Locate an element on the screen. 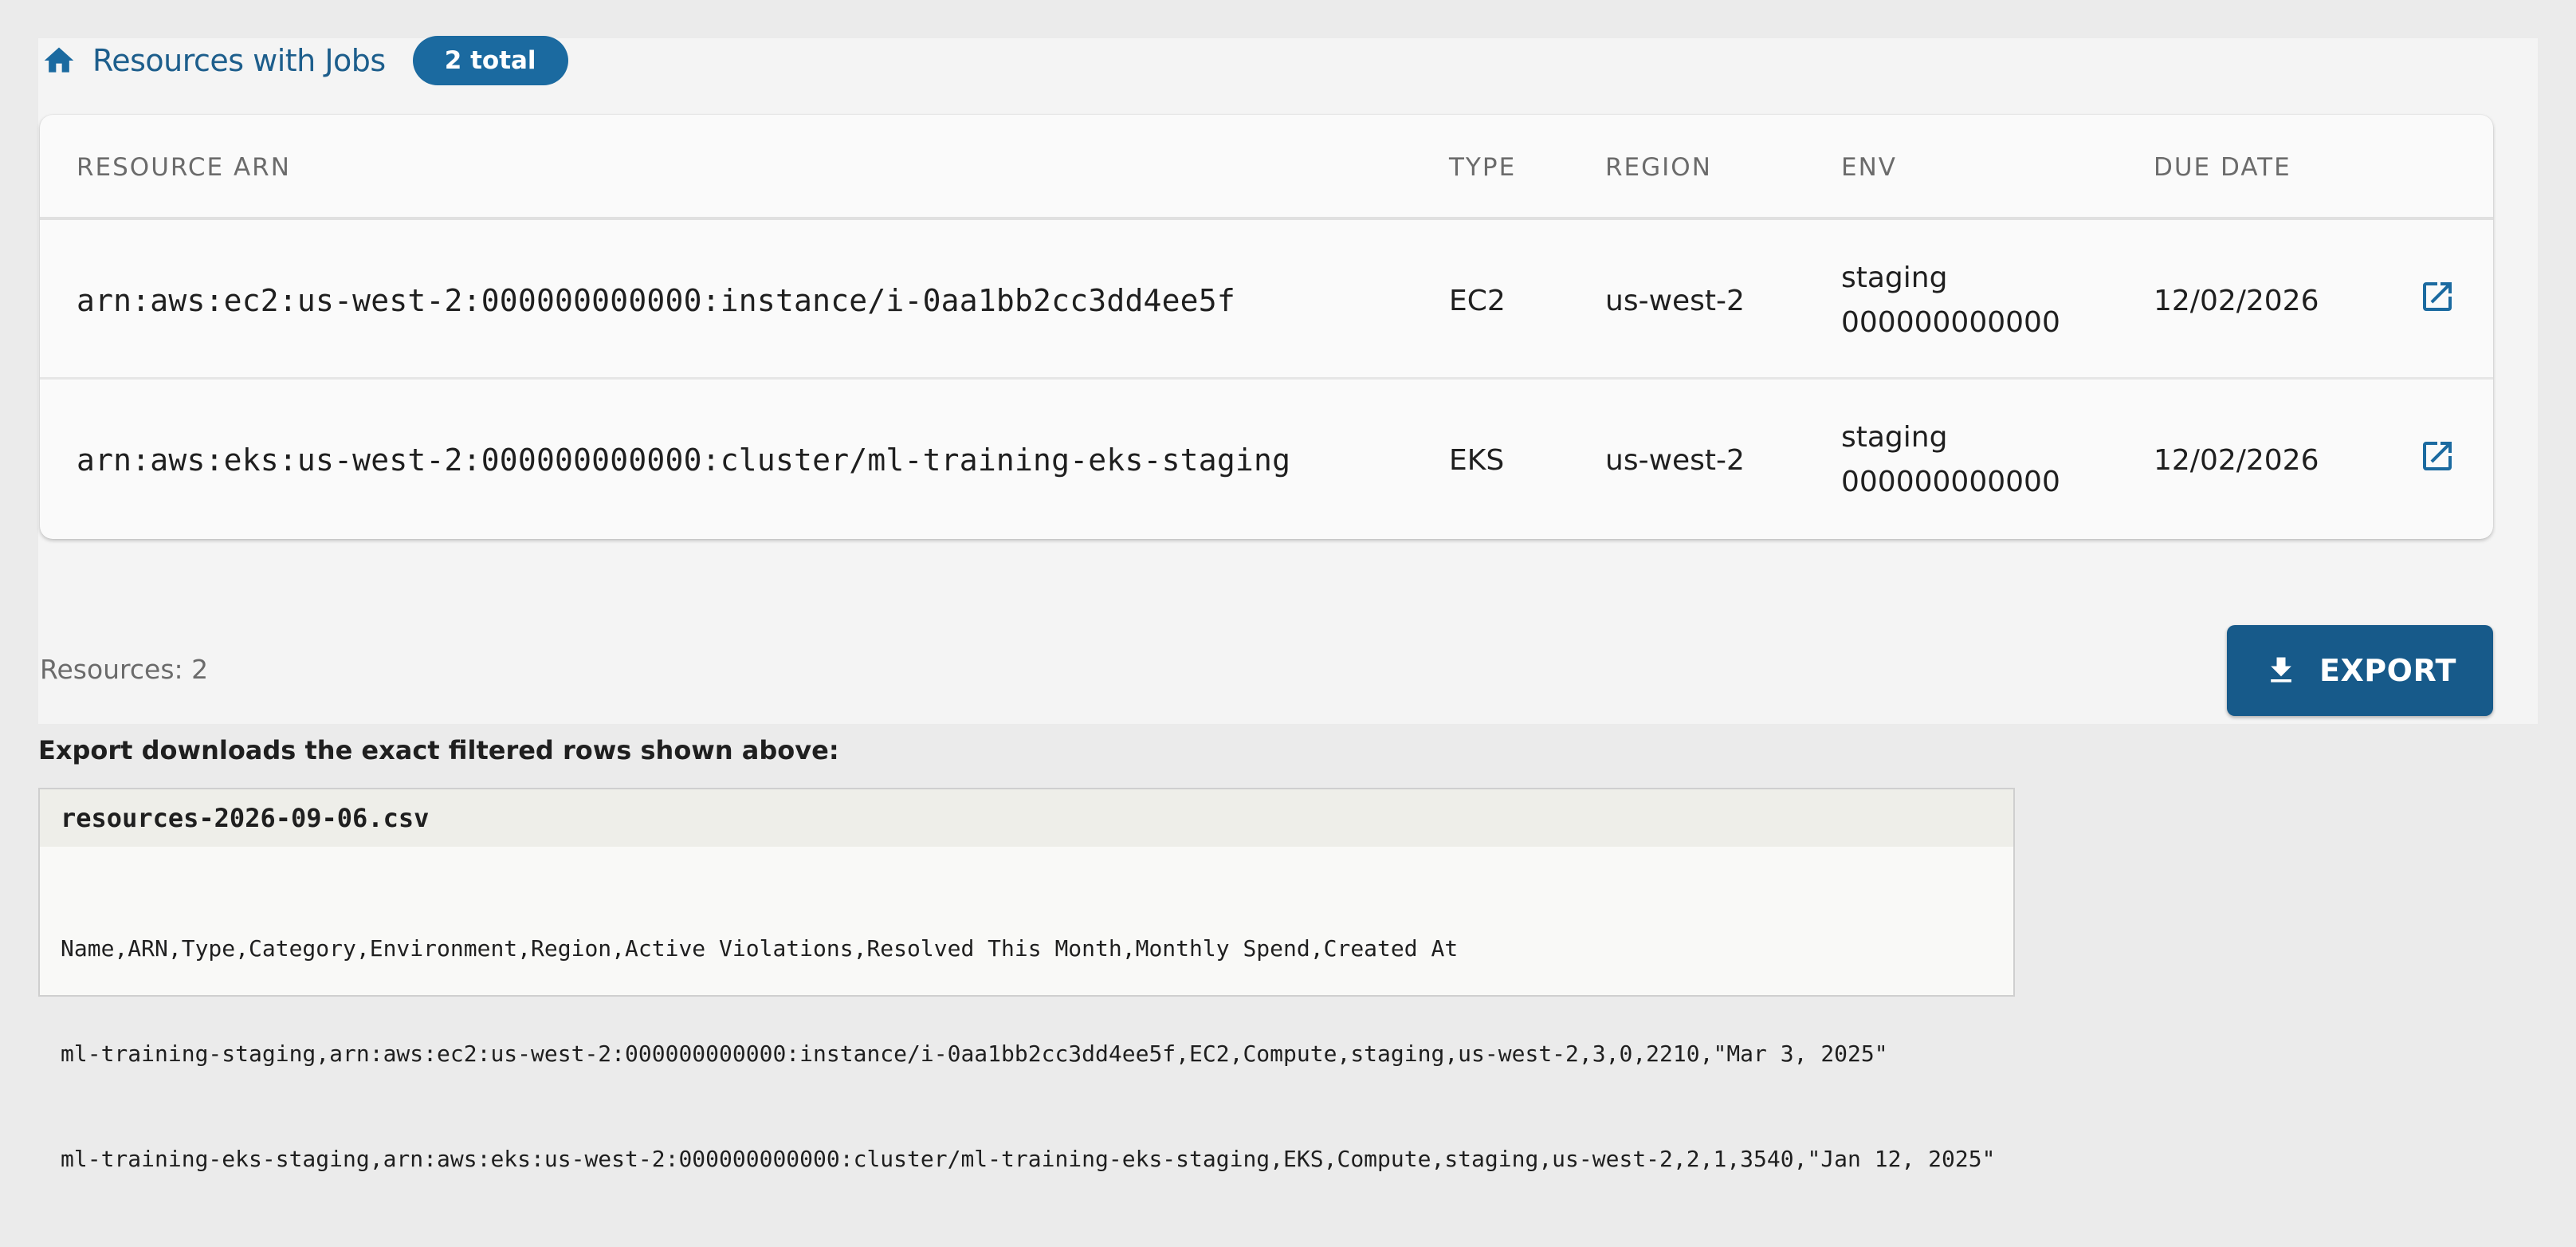 The height and width of the screenshot is (1247, 2576). export-button: EXPORT is located at coordinates (2360, 670).